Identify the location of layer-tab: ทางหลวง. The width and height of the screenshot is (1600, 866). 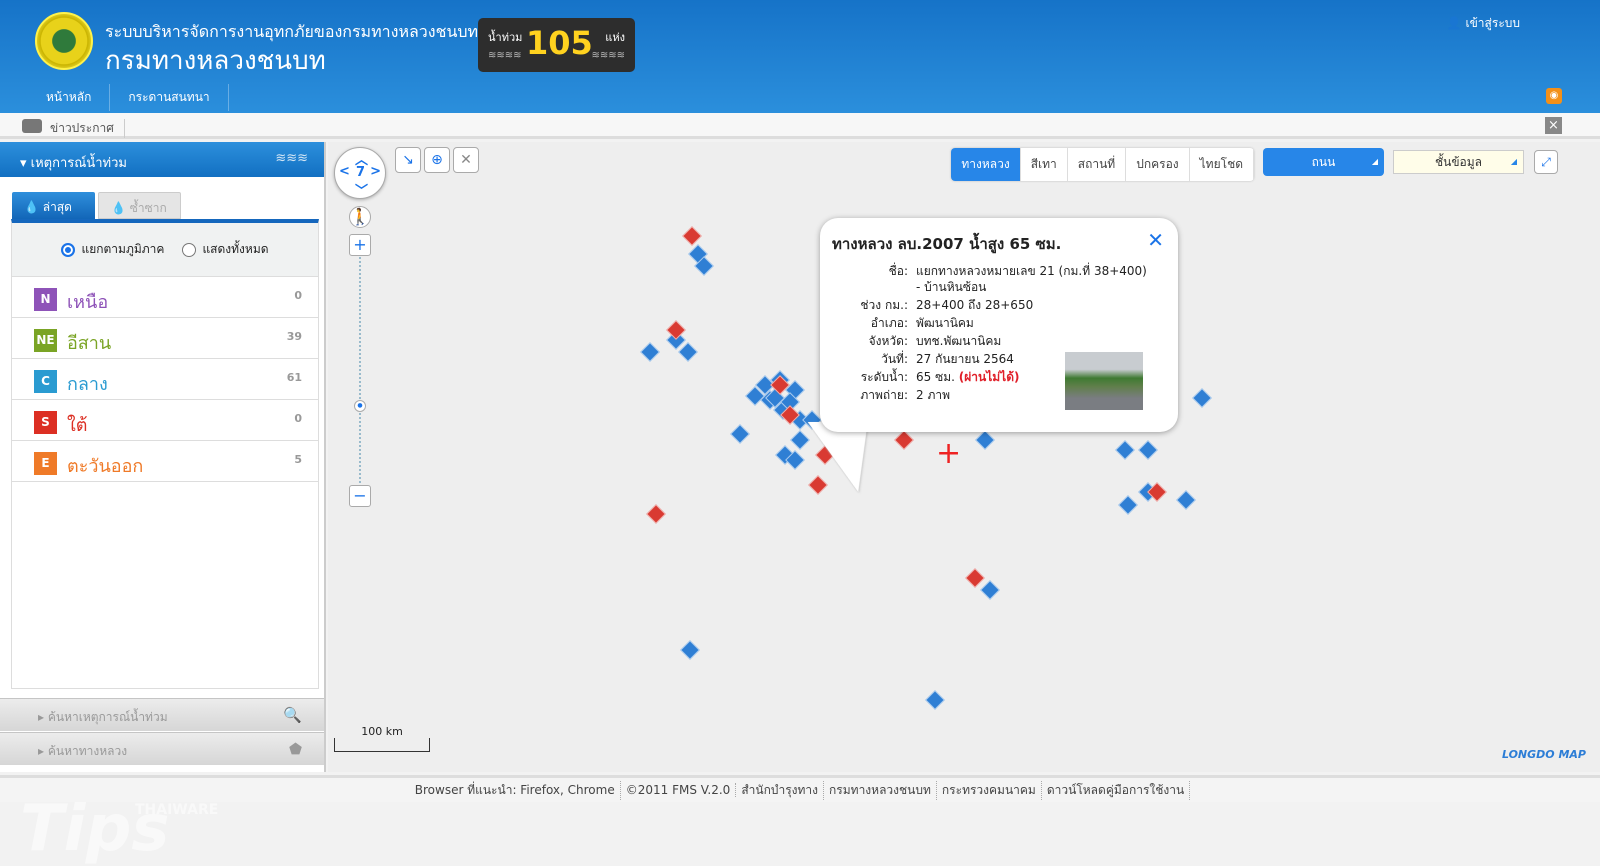
(986, 164).